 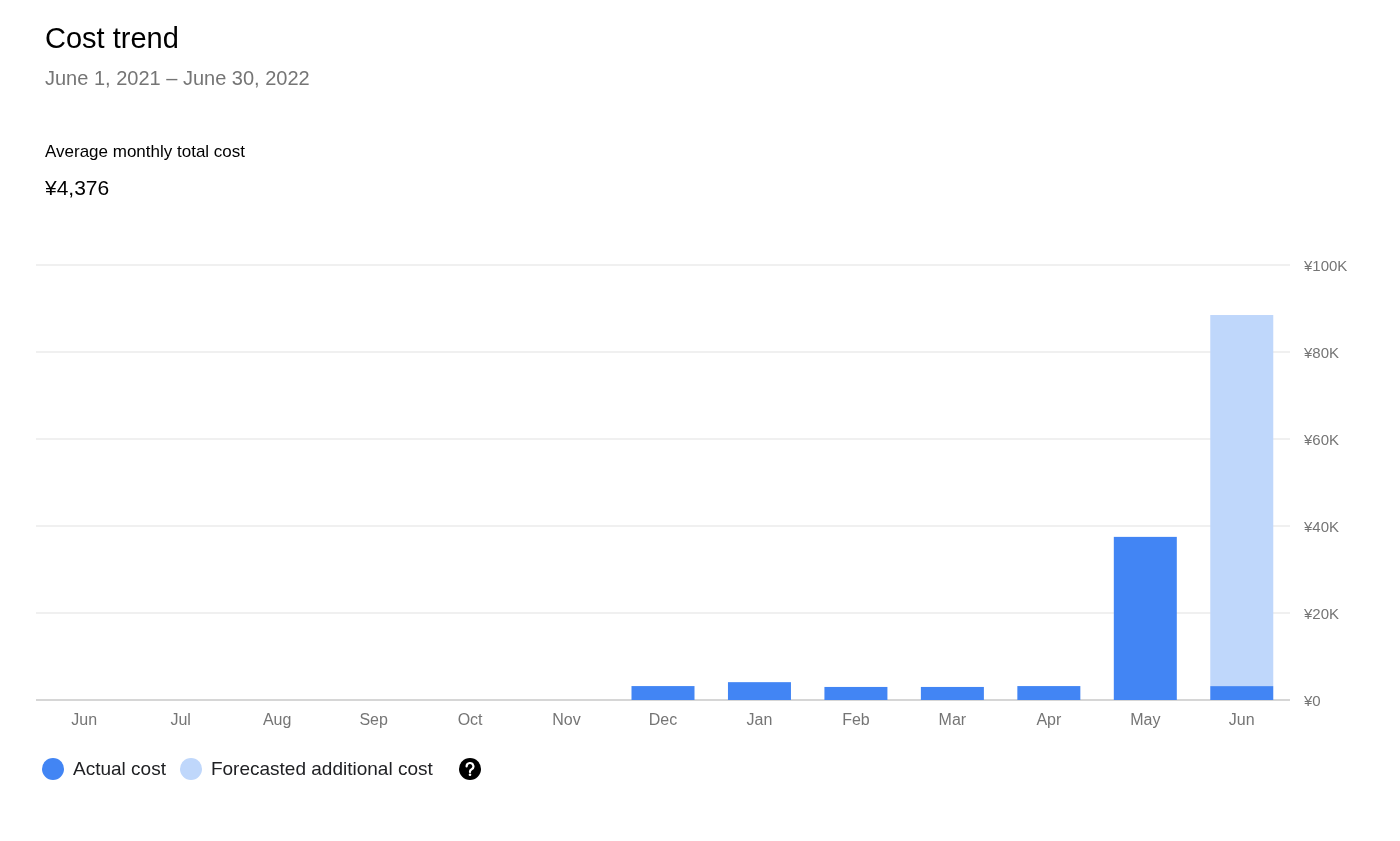 I want to click on y-tick-label: ¥100K, so click(x=1326, y=265).